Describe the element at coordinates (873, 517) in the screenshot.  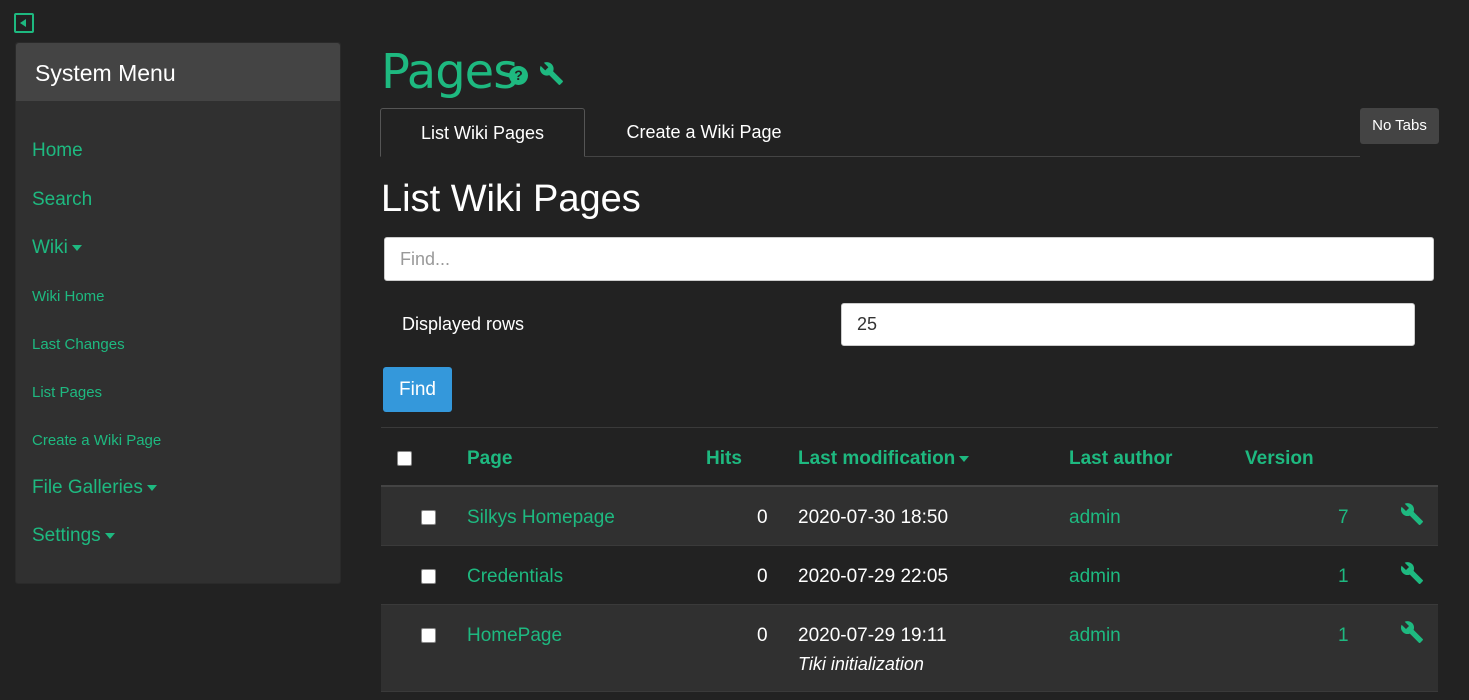
I see `last-modification-value: 2020-07-30 18:50` at that location.